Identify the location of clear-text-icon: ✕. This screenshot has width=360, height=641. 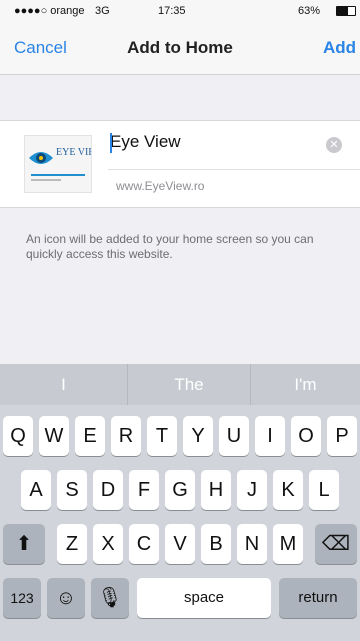
(334, 145).